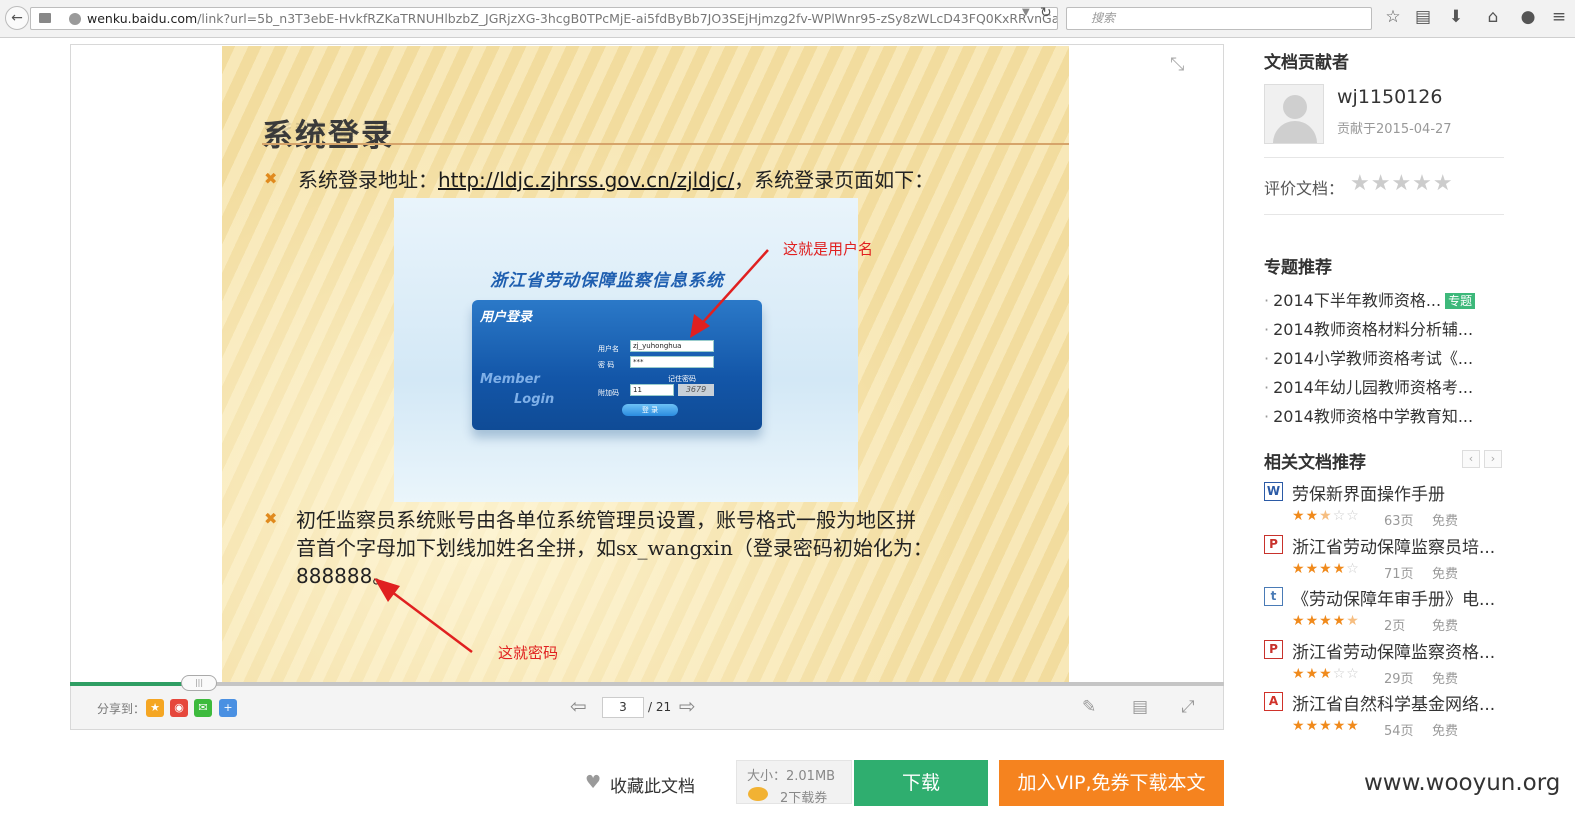 This screenshot has height=817, width=1575. Describe the element at coordinates (1294, 114) in the screenshot. I see `avatar` at that location.